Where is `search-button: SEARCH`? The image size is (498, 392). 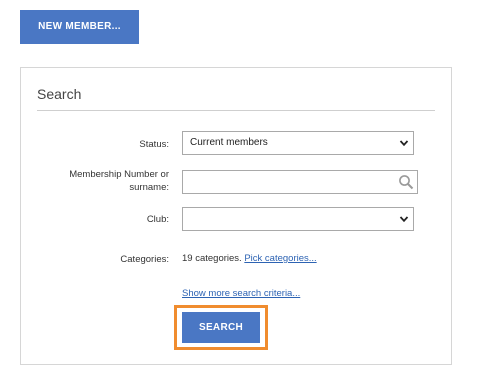 search-button: SEARCH is located at coordinates (221, 327).